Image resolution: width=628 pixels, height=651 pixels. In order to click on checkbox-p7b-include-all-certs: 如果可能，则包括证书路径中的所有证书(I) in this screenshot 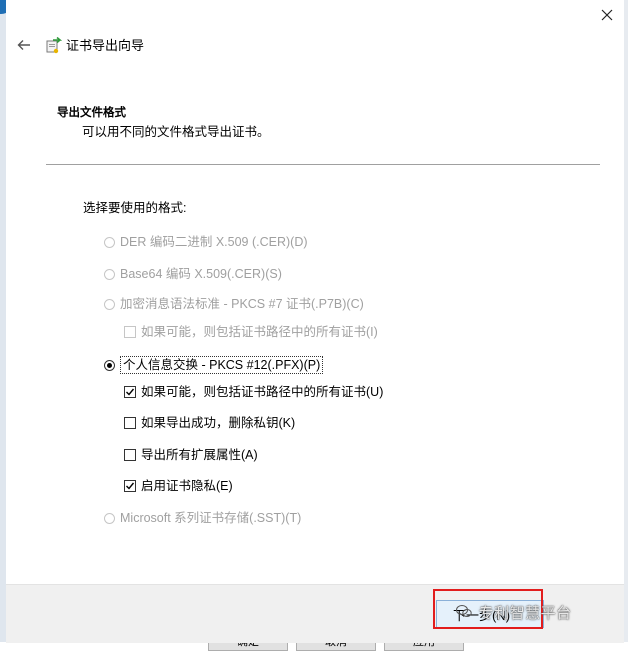, I will do `click(251, 332)`.